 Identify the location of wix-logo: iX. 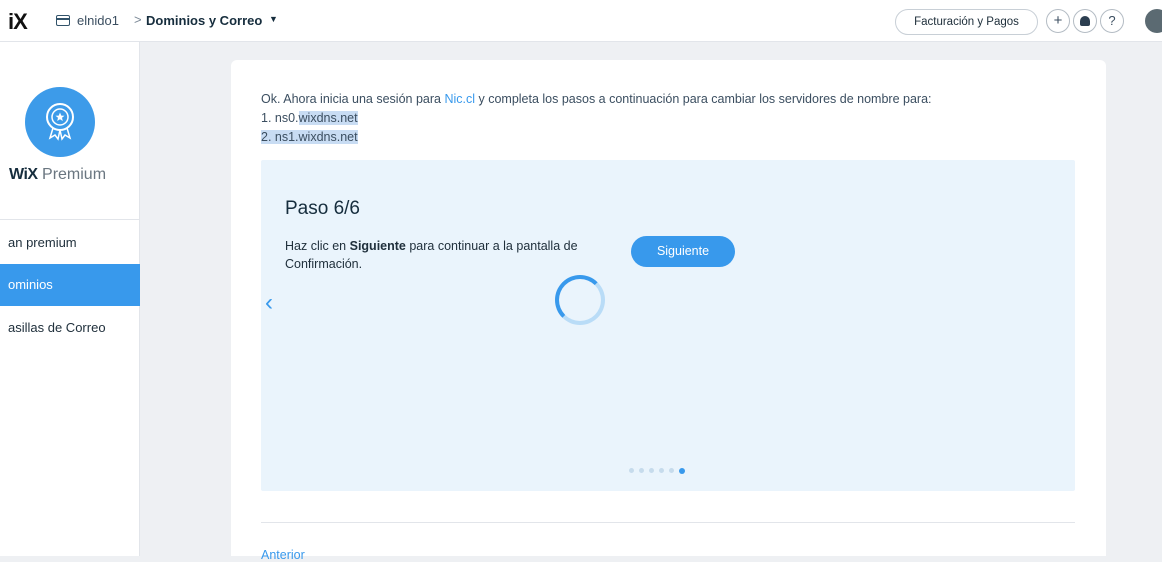
(18, 22).